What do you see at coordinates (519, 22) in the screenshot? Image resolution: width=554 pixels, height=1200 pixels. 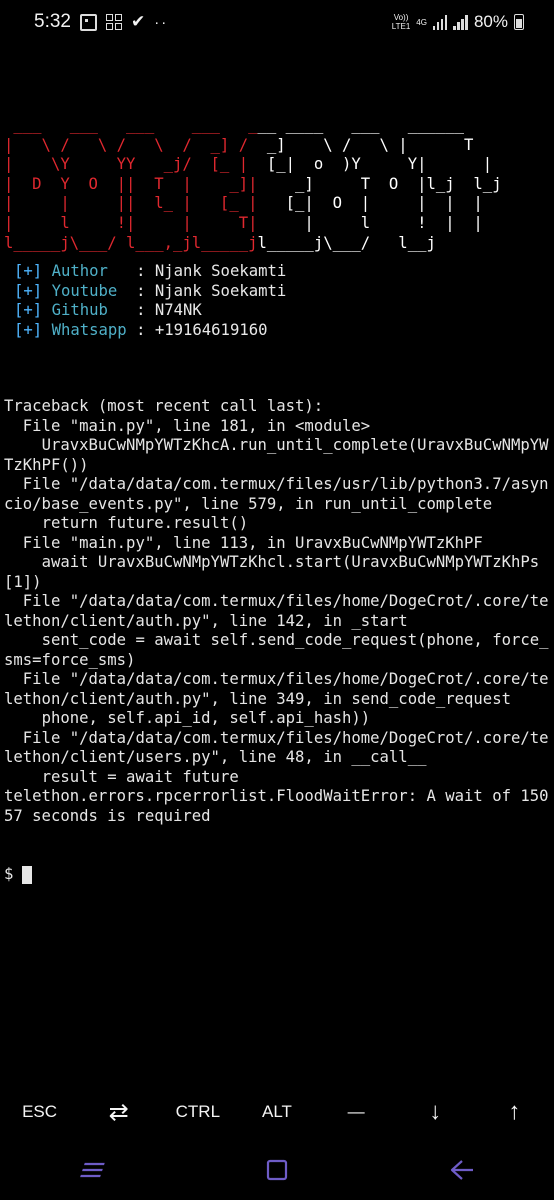 I see `battery-icon` at bounding box center [519, 22].